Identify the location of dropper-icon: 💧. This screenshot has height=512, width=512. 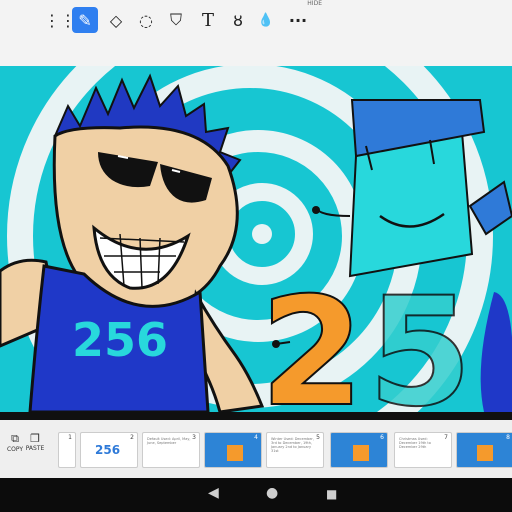
(266, 20).